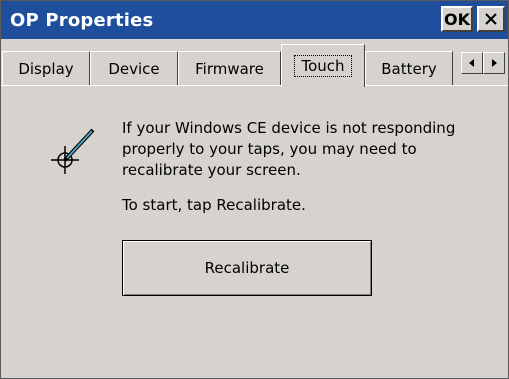 The height and width of the screenshot is (379, 509). I want to click on tab-device: Device, so click(134, 68).